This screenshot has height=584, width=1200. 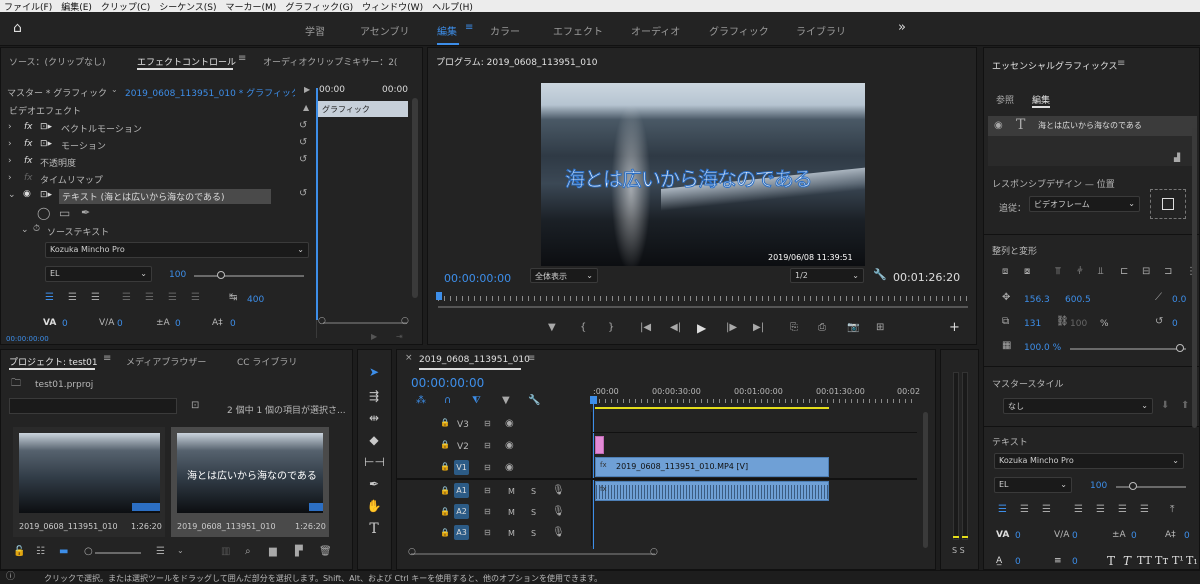 What do you see at coordinates (712, 408) in the screenshot?
I see `work-area-bar` at bounding box center [712, 408].